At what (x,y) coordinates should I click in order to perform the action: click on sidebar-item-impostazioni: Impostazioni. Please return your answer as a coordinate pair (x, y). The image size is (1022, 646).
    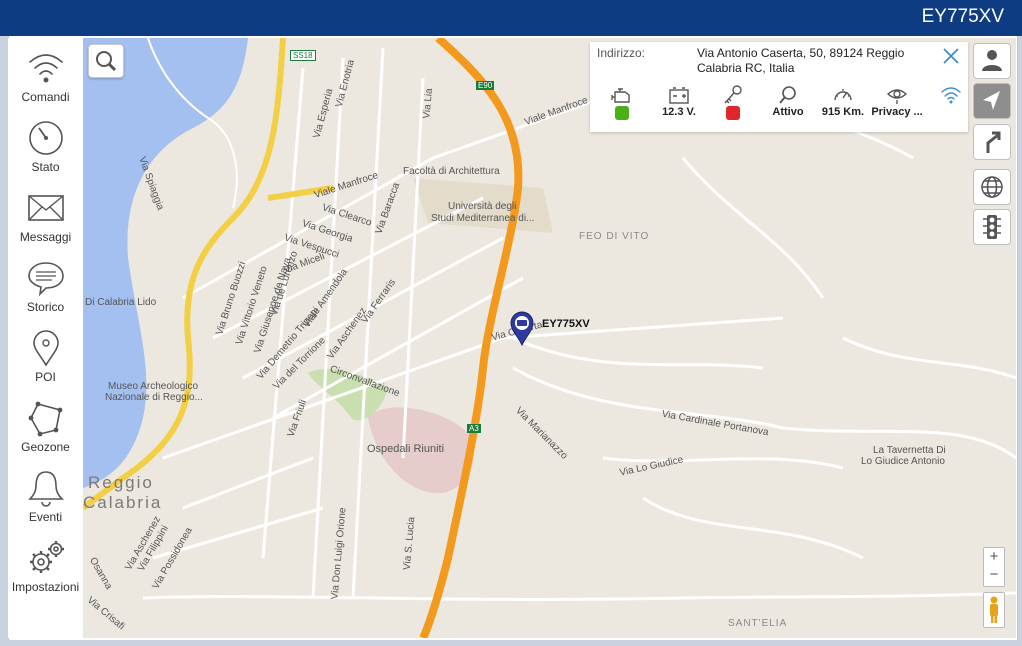
    Looking at the image, I should click on (45, 565).